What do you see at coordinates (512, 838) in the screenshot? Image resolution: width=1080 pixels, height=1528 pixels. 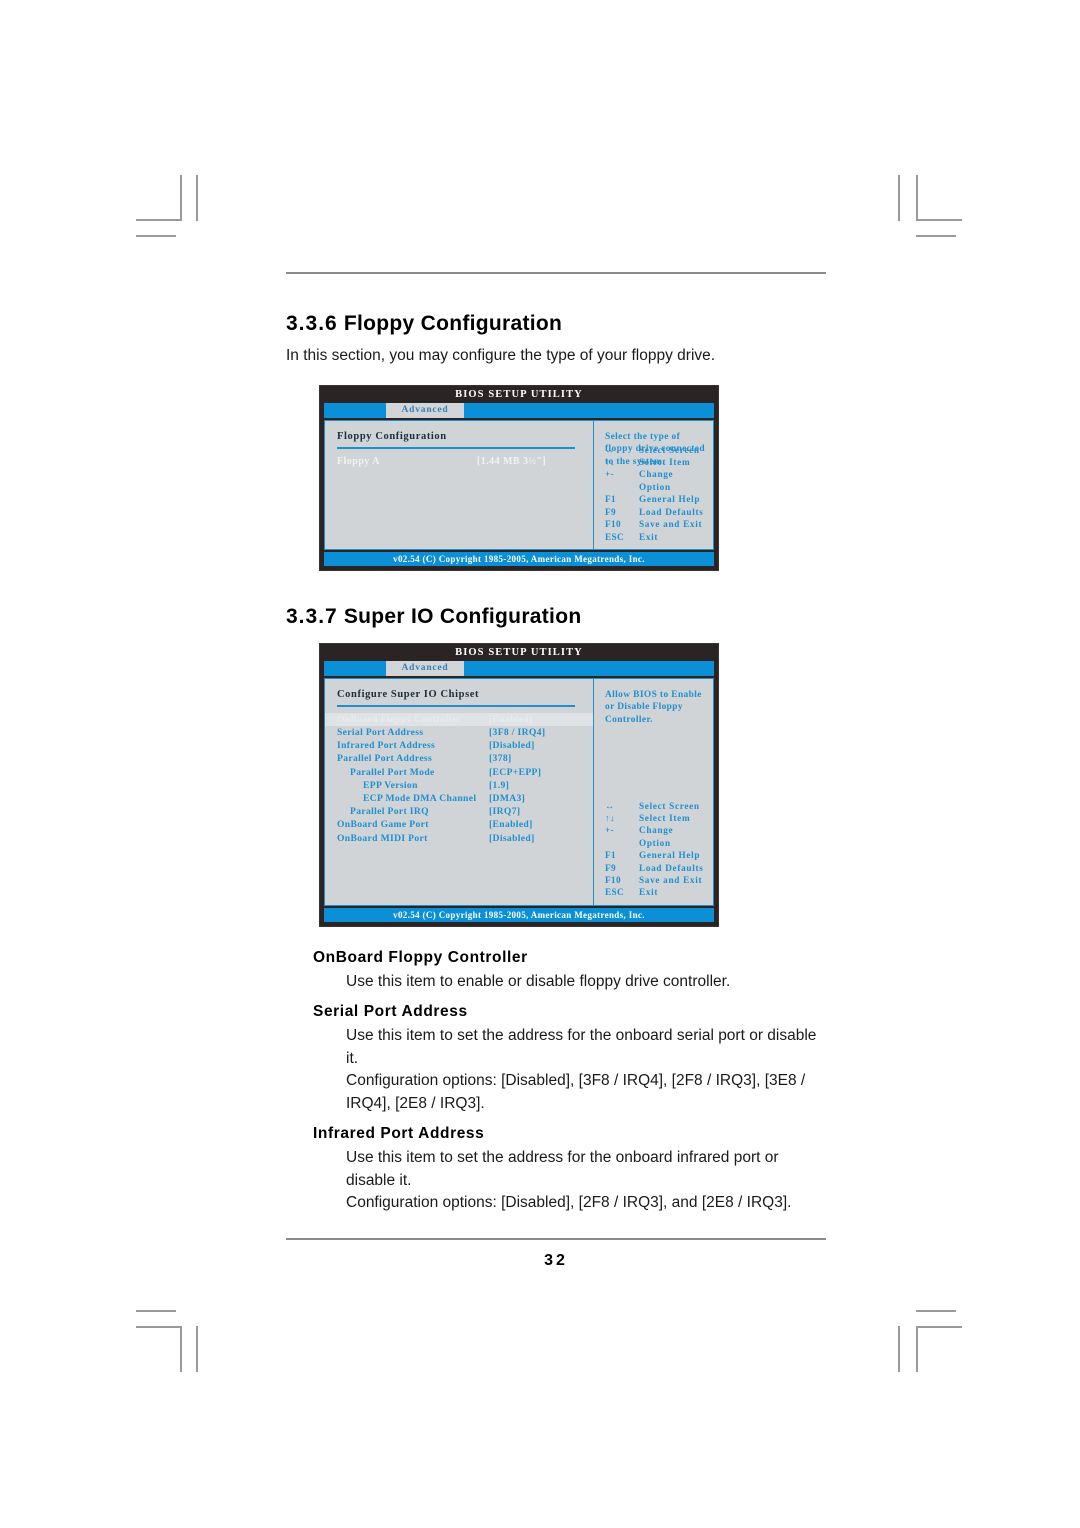 I see `setting-value: [Disabled]` at bounding box center [512, 838].